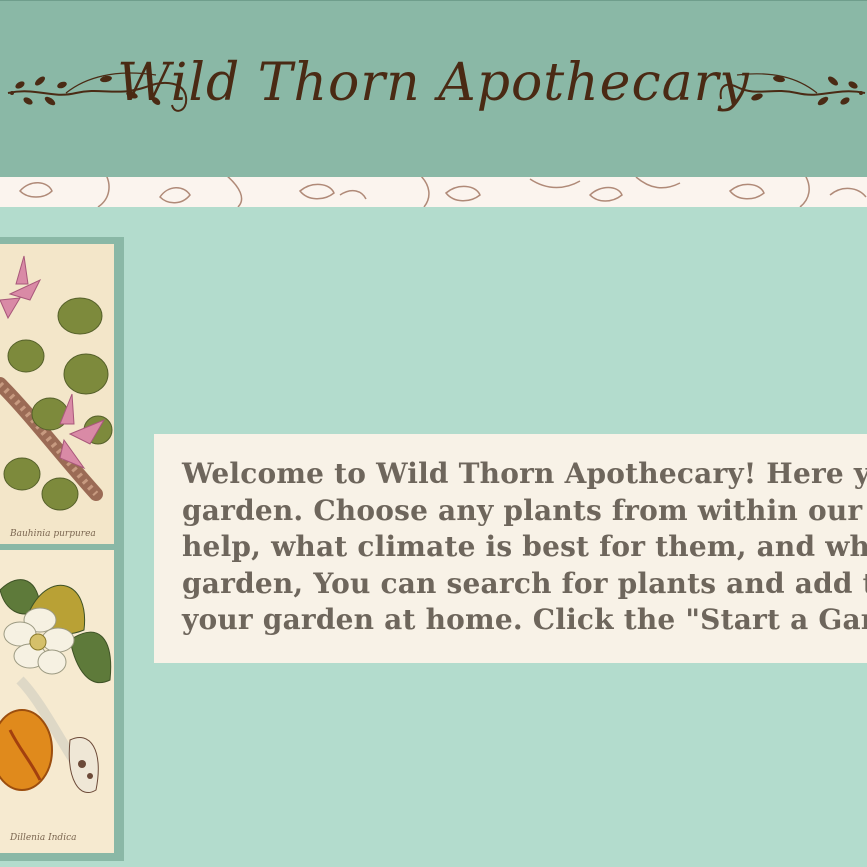  I want to click on magnolia-illustration: Dillenia Indica, so click(56, 711).